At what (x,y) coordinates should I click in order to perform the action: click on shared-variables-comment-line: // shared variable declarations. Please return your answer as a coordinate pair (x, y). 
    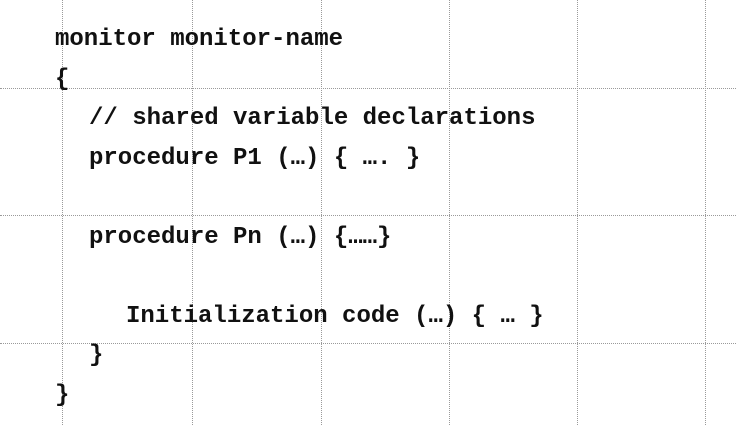
    Looking at the image, I should click on (312, 118).